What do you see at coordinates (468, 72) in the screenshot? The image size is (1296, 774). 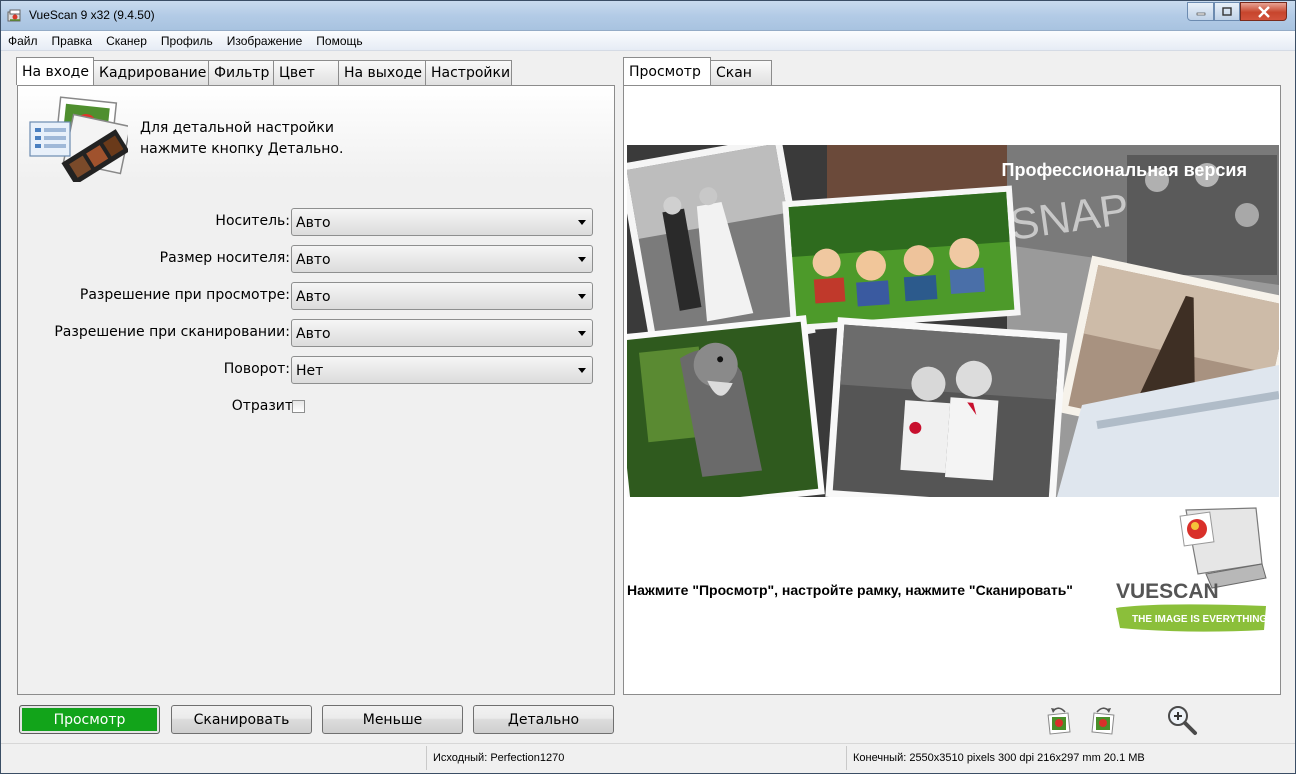 I see `tab-settings: Настройки` at bounding box center [468, 72].